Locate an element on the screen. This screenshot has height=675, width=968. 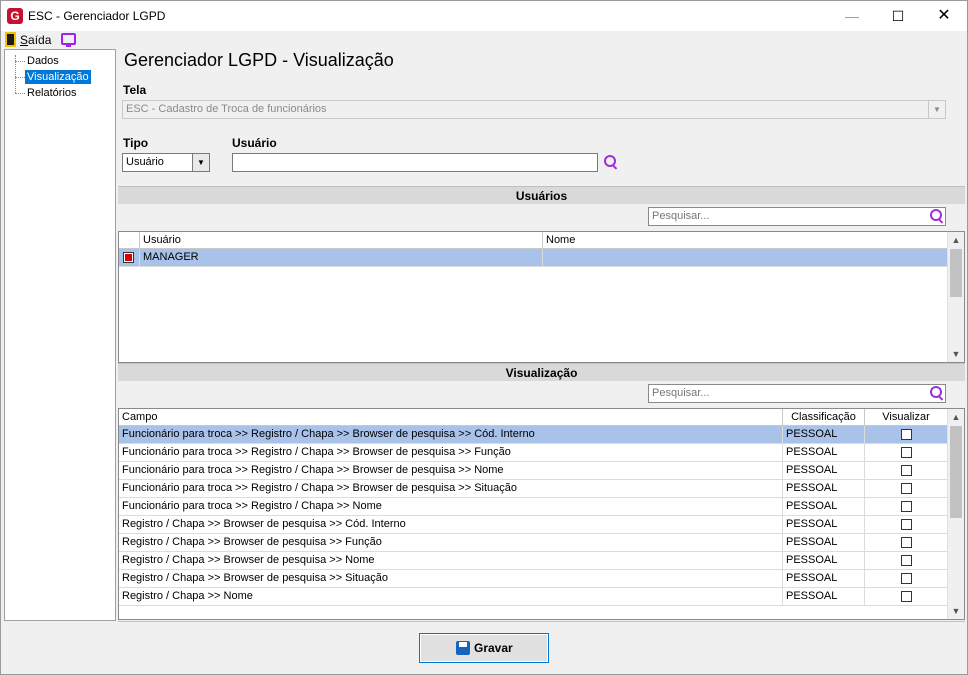
grid-header-usuario: Usuário is located at coordinates (341, 240).